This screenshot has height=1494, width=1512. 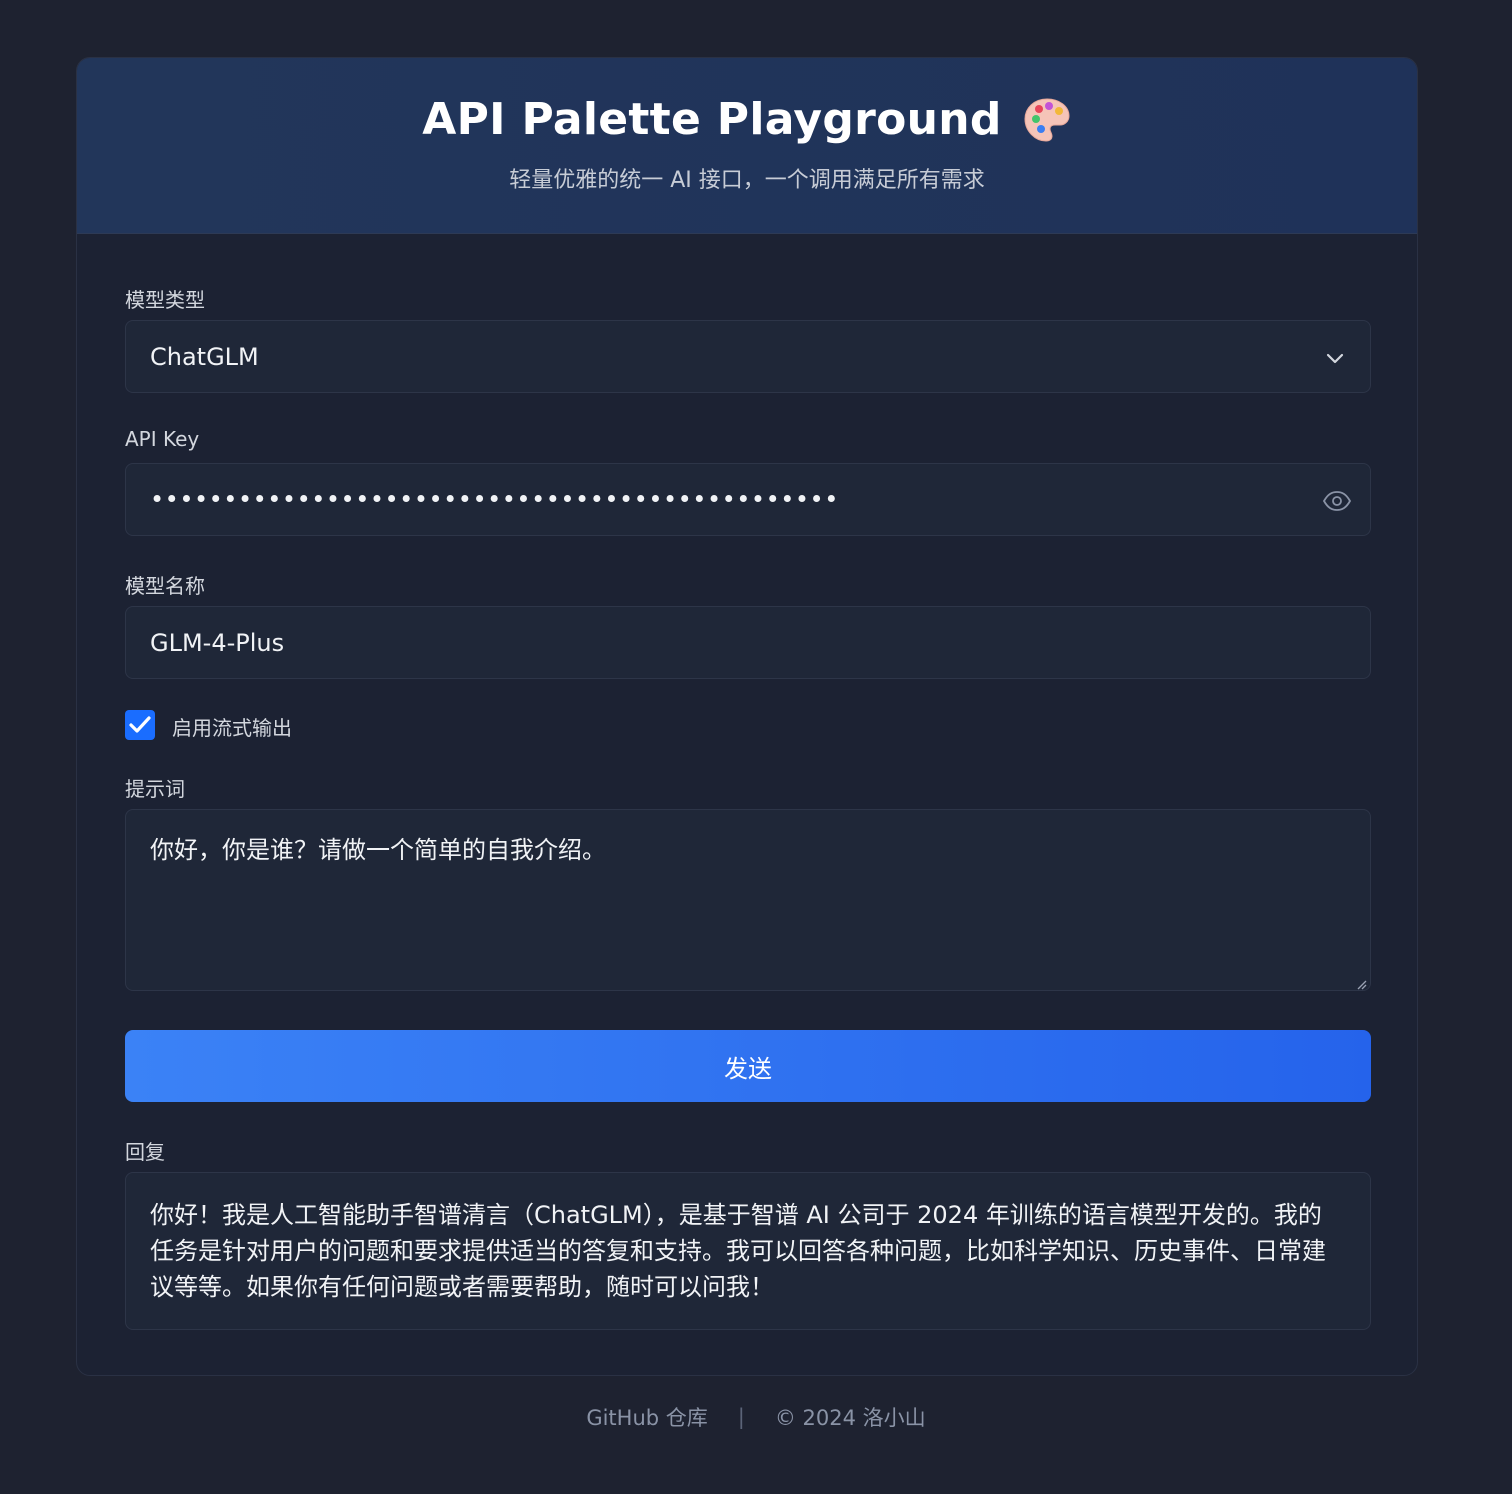 What do you see at coordinates (747, 180) in the screenshot?
I see `page-subtitle: 轻量优雅的统一 AI 接口，一个调用满足所有需求` at bounding box center [747, 180].